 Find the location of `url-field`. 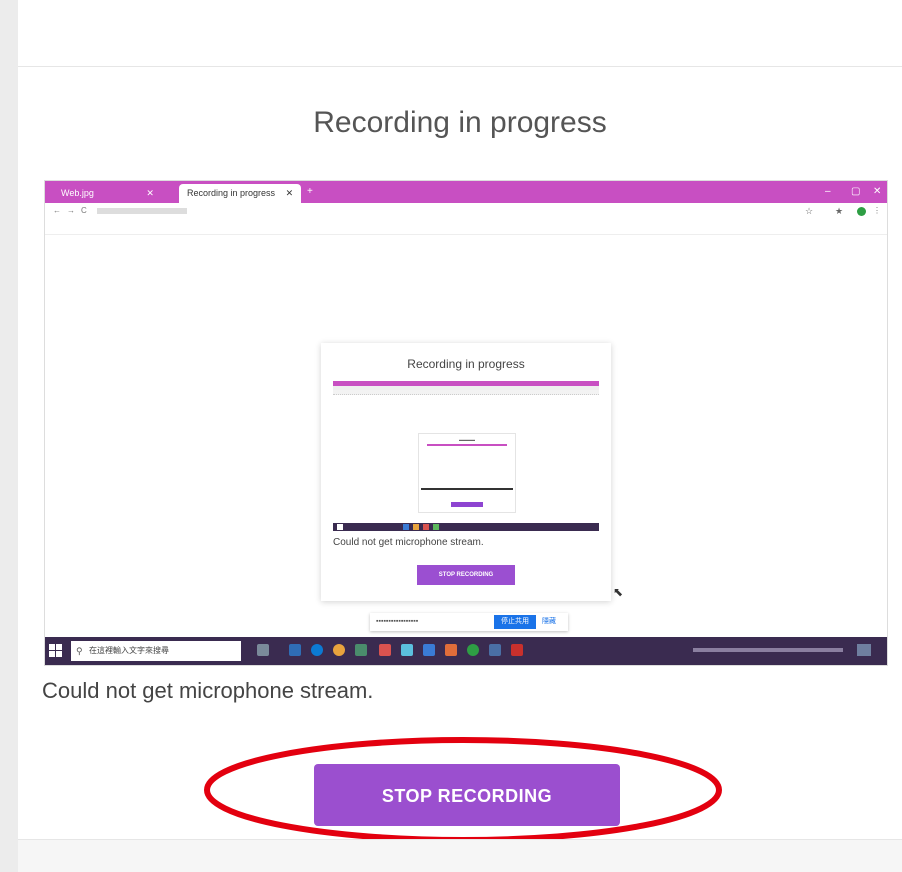

url-field is located at coordinates (142, 211).